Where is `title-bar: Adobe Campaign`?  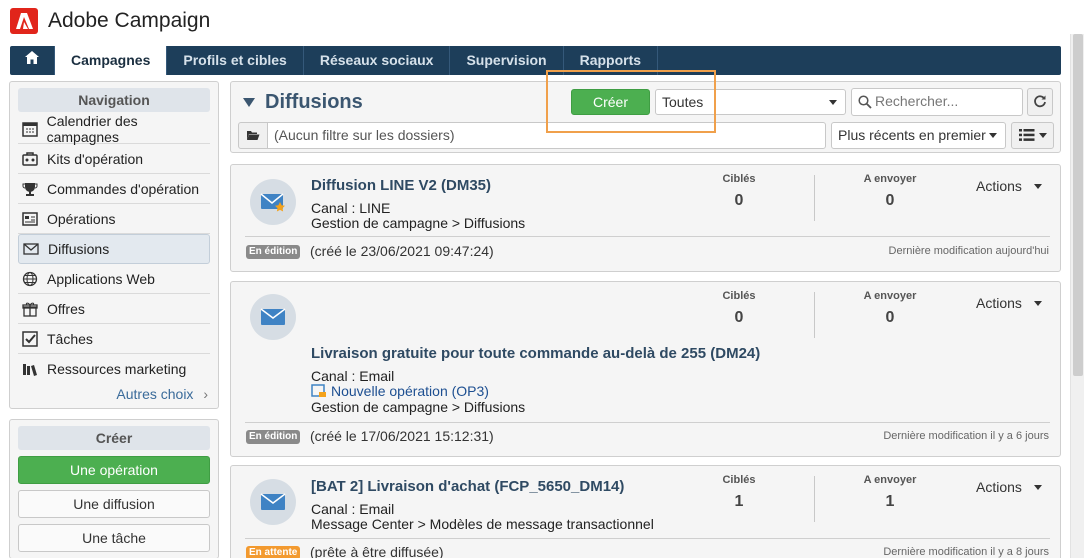
title-bar: Adobe Campaign is located at coordinates (535, 22).